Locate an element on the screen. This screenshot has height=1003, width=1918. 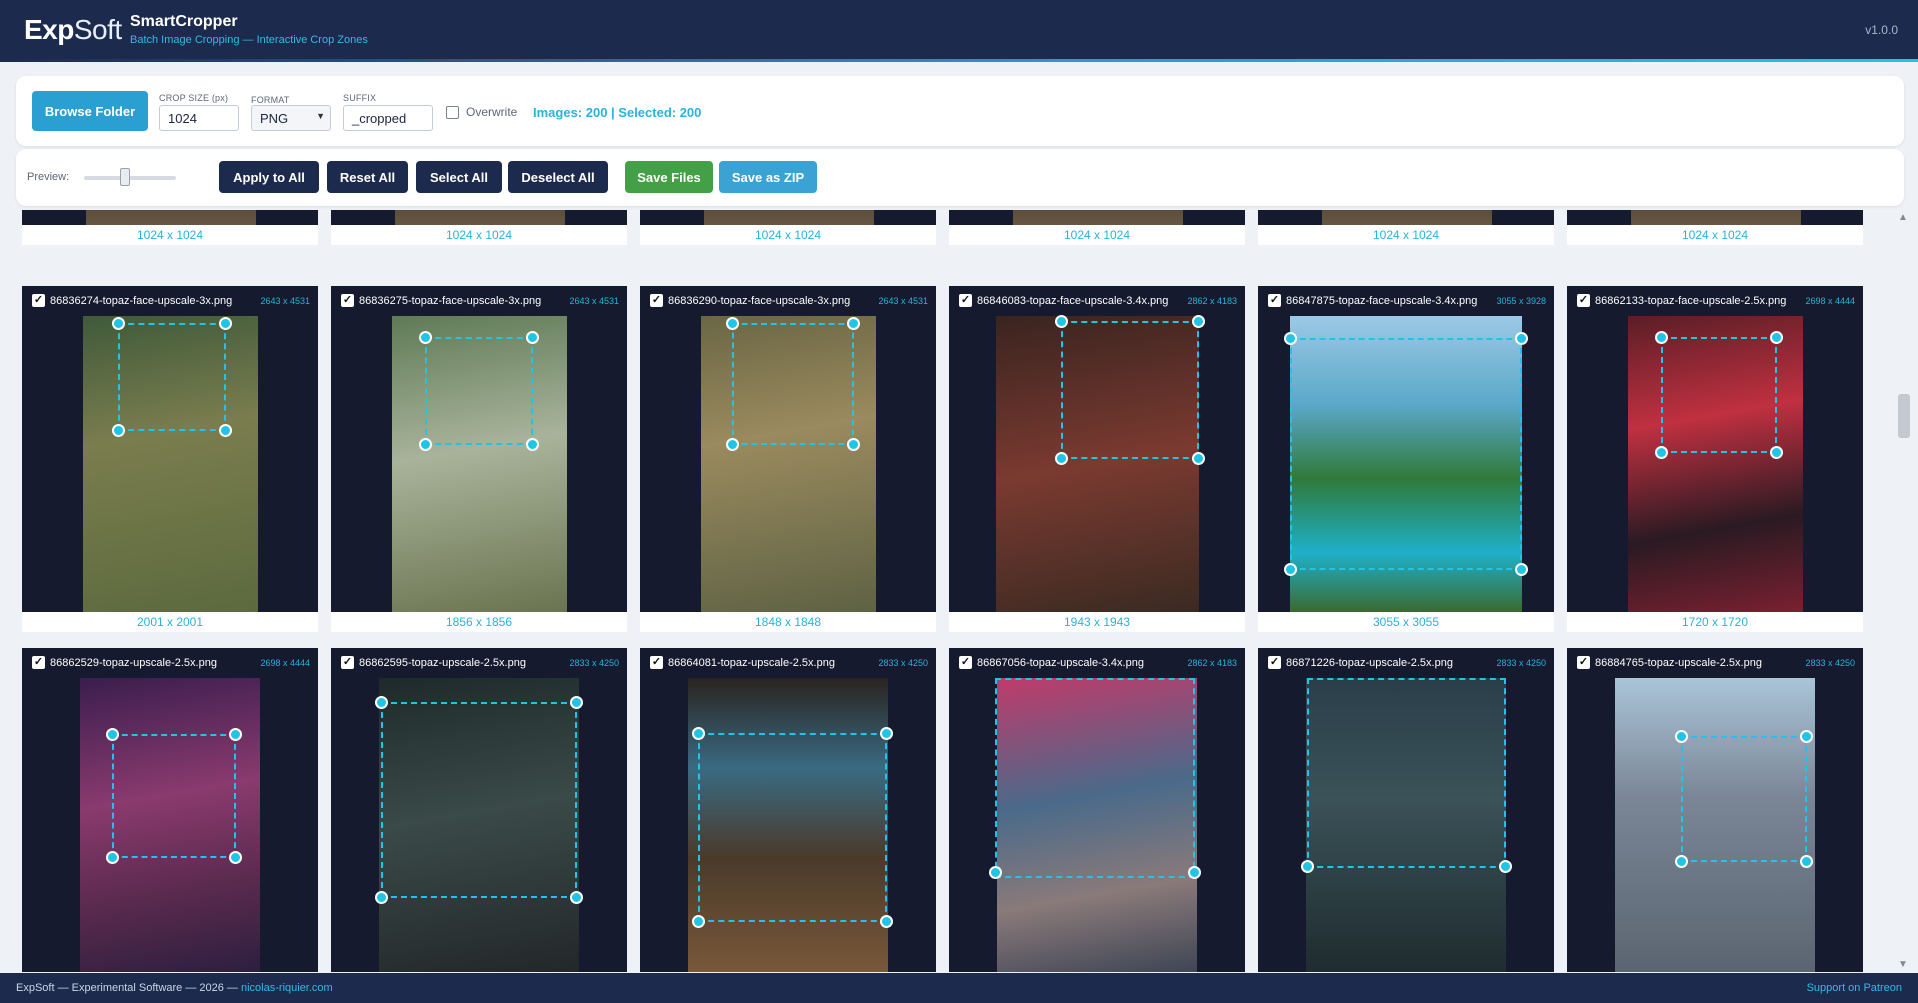
deselect-all-button: Deselect All is located at coordinates (558, 177).